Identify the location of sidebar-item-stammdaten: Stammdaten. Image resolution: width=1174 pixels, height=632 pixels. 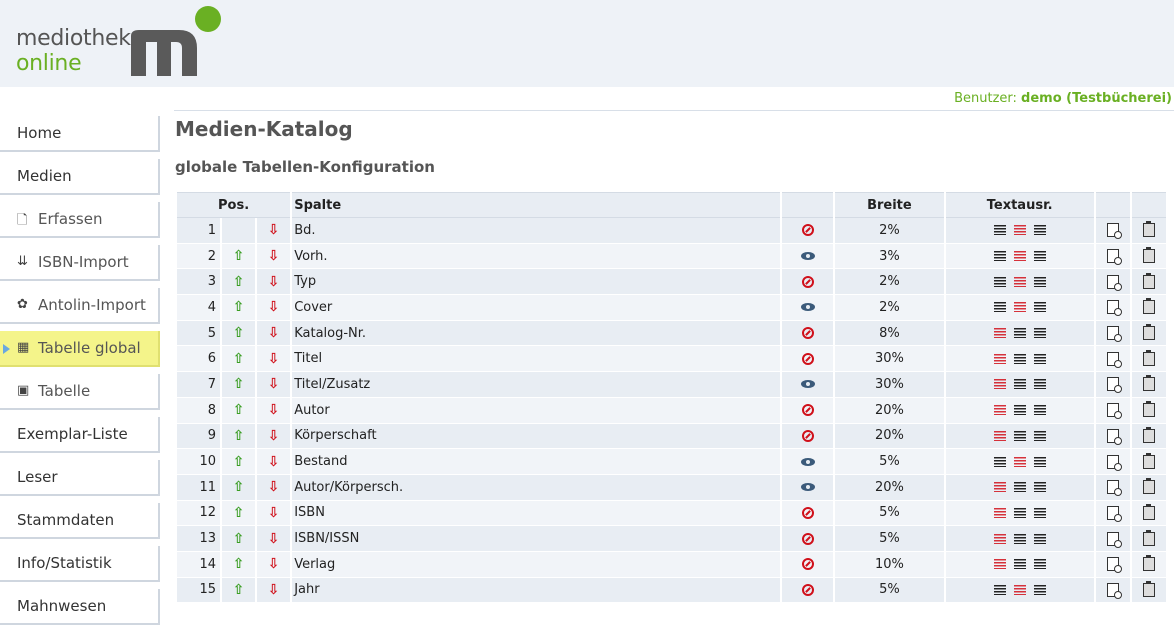
(80, 521).